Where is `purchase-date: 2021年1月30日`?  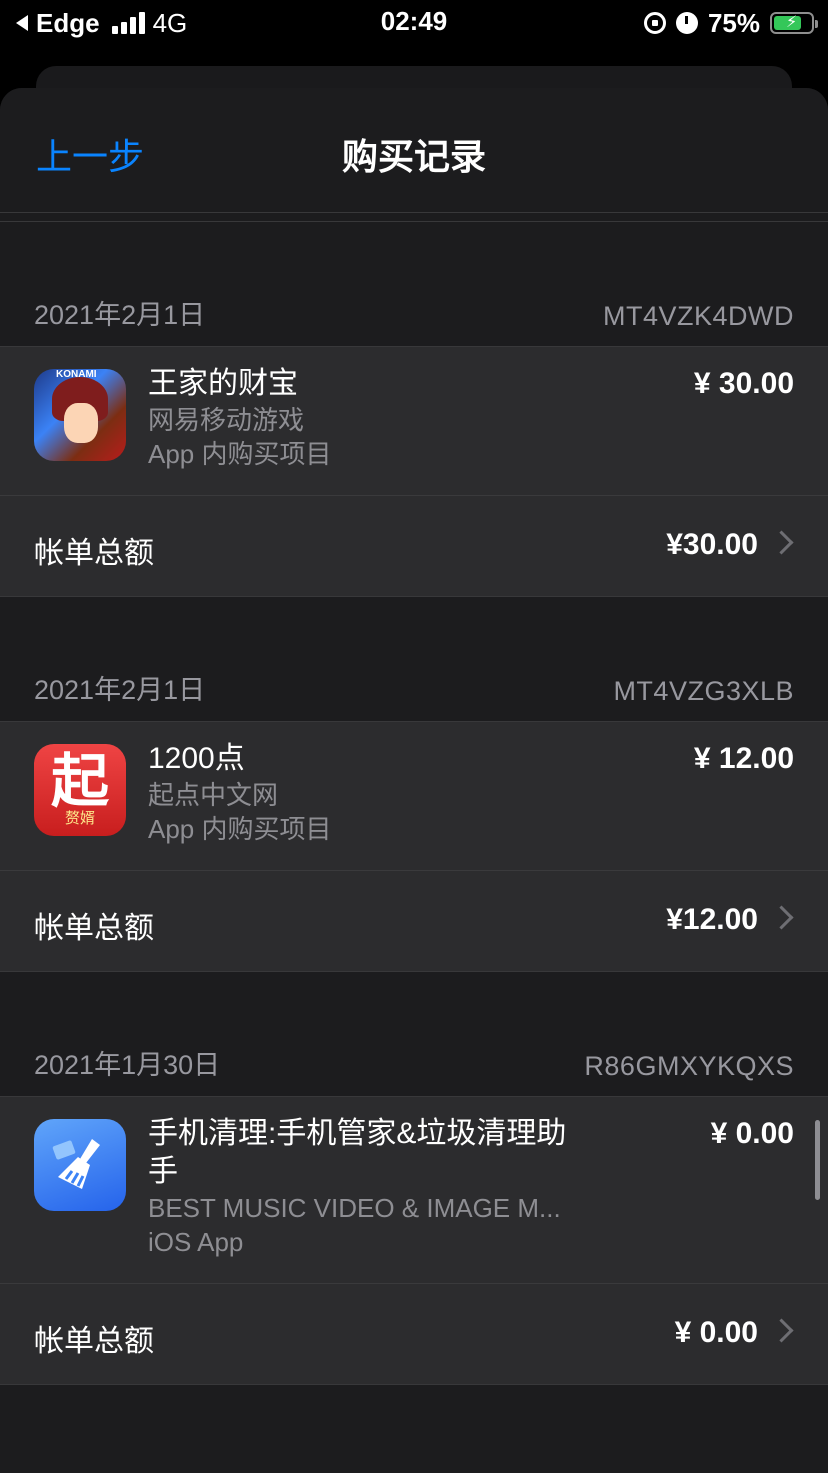 purchase-date: 2021年1月30日 is located at coordinates (127, 1065).